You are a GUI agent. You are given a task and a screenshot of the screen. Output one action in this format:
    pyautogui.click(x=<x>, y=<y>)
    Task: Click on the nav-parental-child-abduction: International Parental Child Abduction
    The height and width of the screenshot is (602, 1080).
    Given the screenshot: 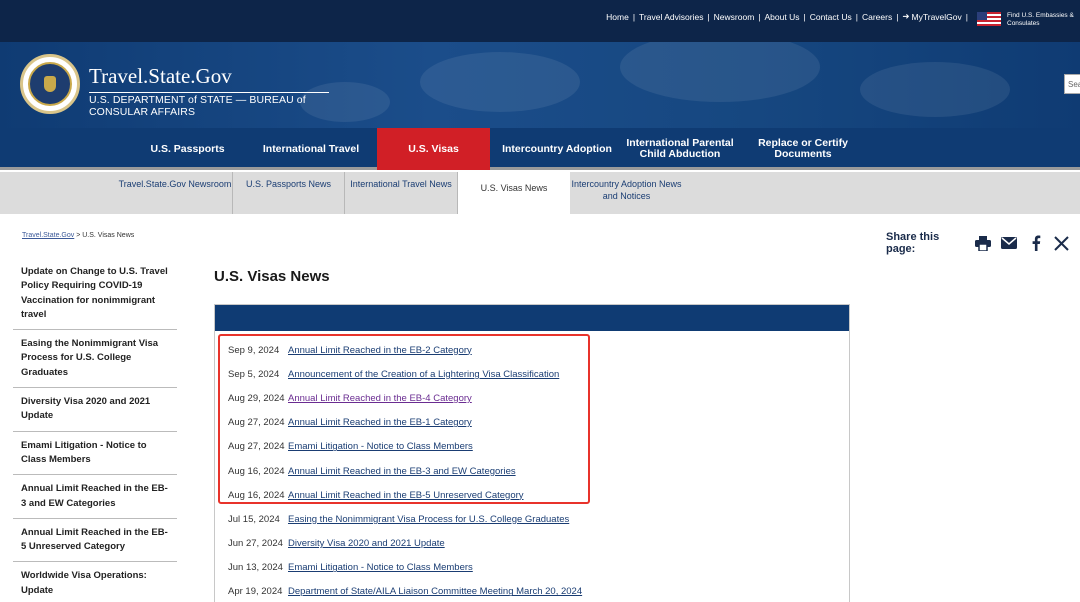 What is the action you would take?
    pyautogui.click(x=680, y=149)
    